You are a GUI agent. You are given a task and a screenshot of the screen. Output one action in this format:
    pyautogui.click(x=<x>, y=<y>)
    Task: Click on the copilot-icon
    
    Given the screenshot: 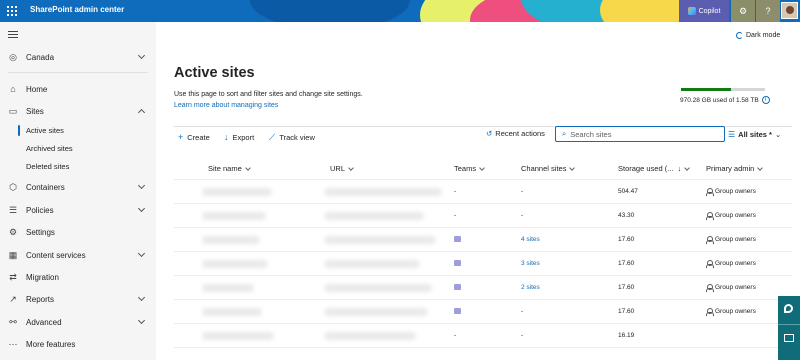 What is the action you would take?
    pyautogui.click(x=691, y=11)
    